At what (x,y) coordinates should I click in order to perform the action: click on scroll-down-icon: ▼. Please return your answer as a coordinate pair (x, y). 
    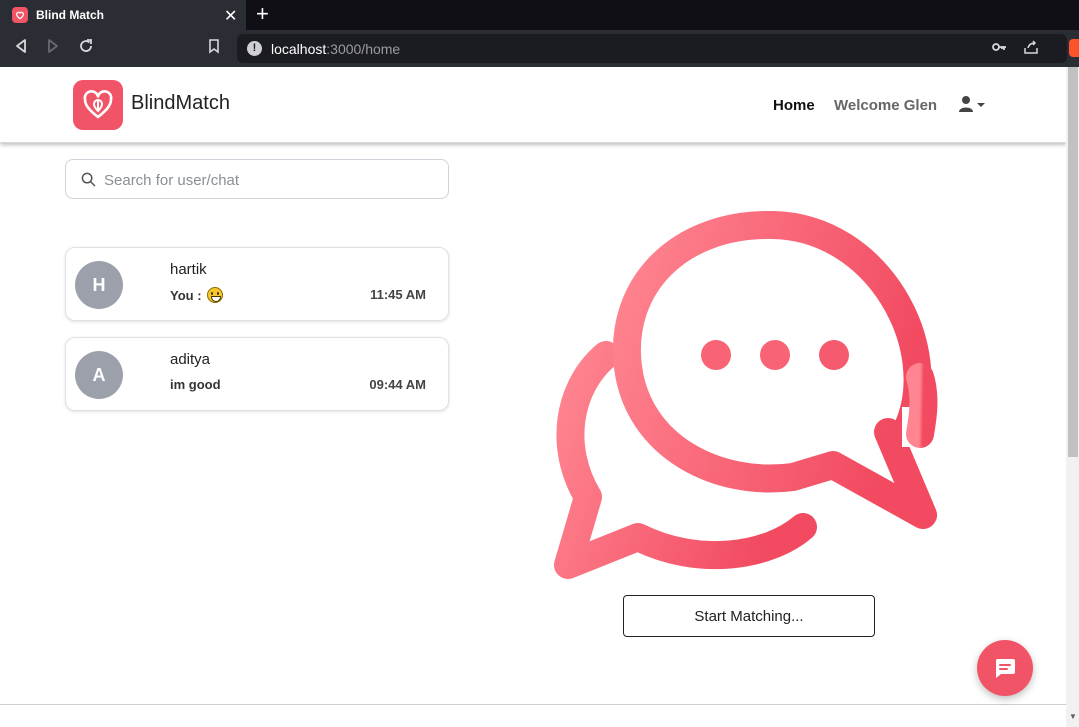
    Looking at the image, I should click on (1073, 716).